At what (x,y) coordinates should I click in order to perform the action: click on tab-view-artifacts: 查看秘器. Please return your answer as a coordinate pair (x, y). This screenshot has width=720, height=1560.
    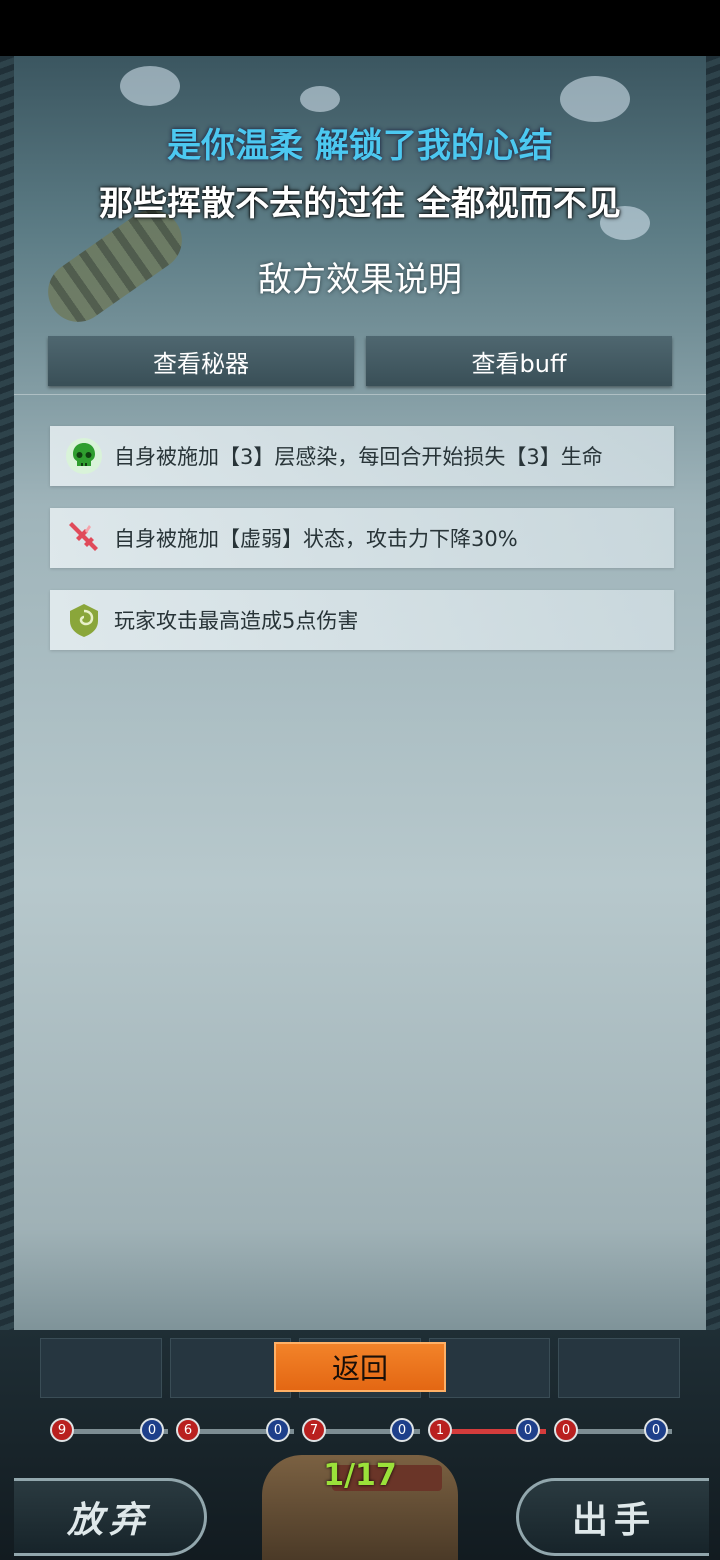
    Looking at the image, I should click on (201, 361).